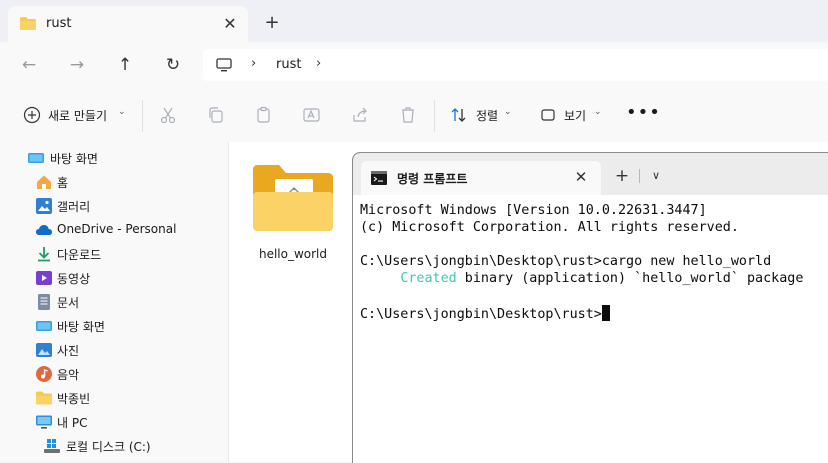 This screenshot has width=828, height=463. What do you see at coordinates (487, 115) in the screenshot?
I see `sort-button: 정렬` at bounding box center [487, 115].